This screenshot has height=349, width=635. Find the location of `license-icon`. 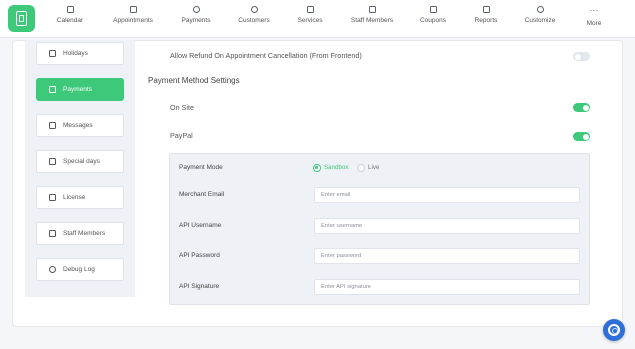

license-icon is located at coordinates (52, 197).